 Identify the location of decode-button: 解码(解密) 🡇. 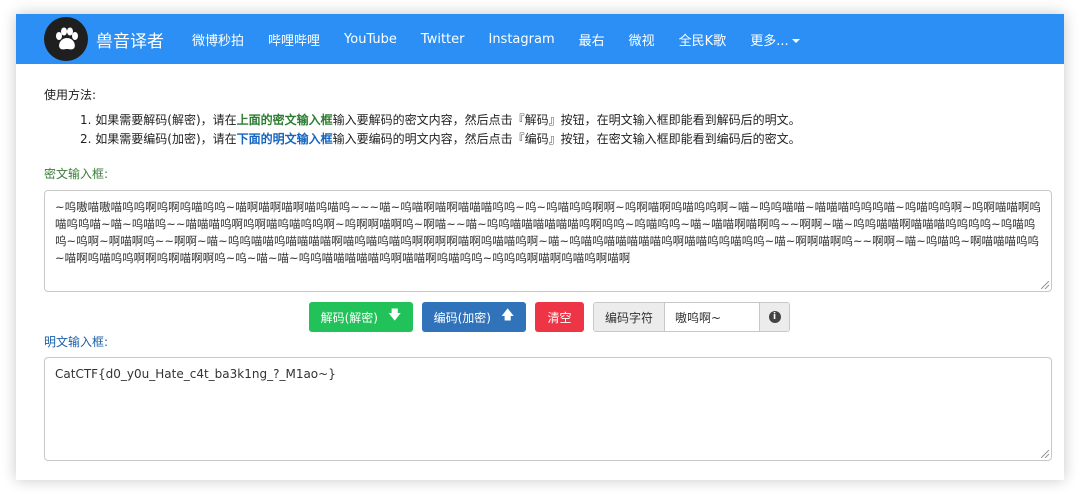
(361, 317).